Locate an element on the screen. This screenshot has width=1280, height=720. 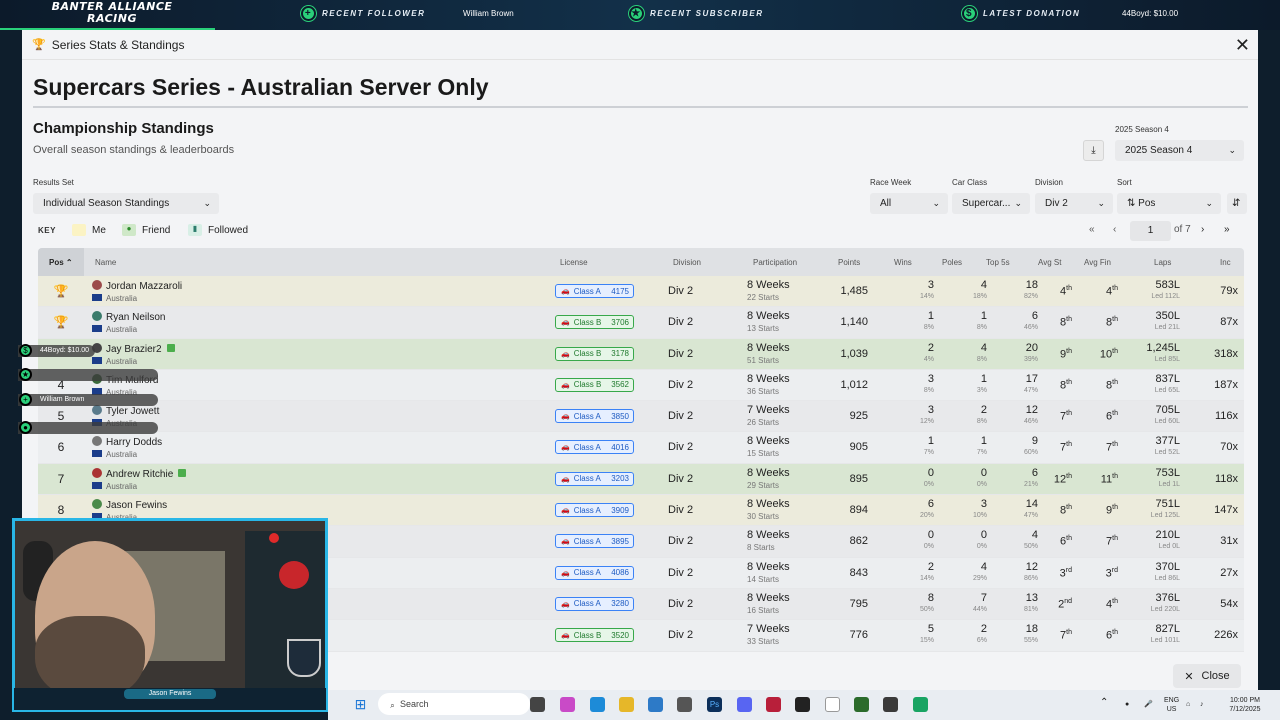
car-class-select: Supercar... ⌄ is located at coordinates (991, 203).